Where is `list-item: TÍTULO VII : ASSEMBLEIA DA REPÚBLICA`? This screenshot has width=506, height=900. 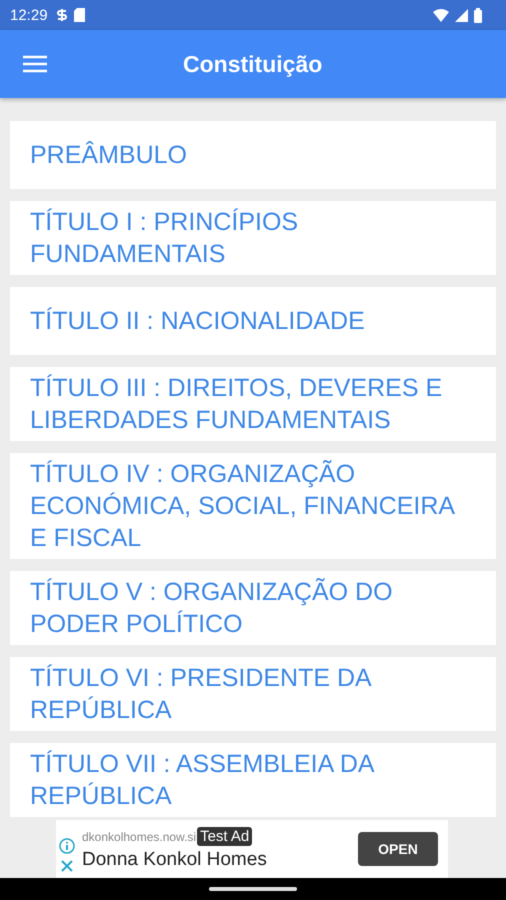
list-item: TÍTULO VII : ASSEMBLEIA DA REPÚBLICA is located at coordinates (253, 780).